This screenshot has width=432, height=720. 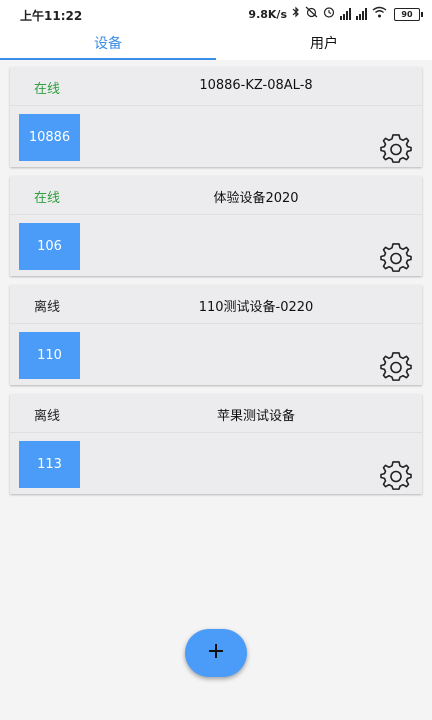 I want to click on device-card-header: 在线 10886-KZ-08AL-8, so click(x=216, y=86).